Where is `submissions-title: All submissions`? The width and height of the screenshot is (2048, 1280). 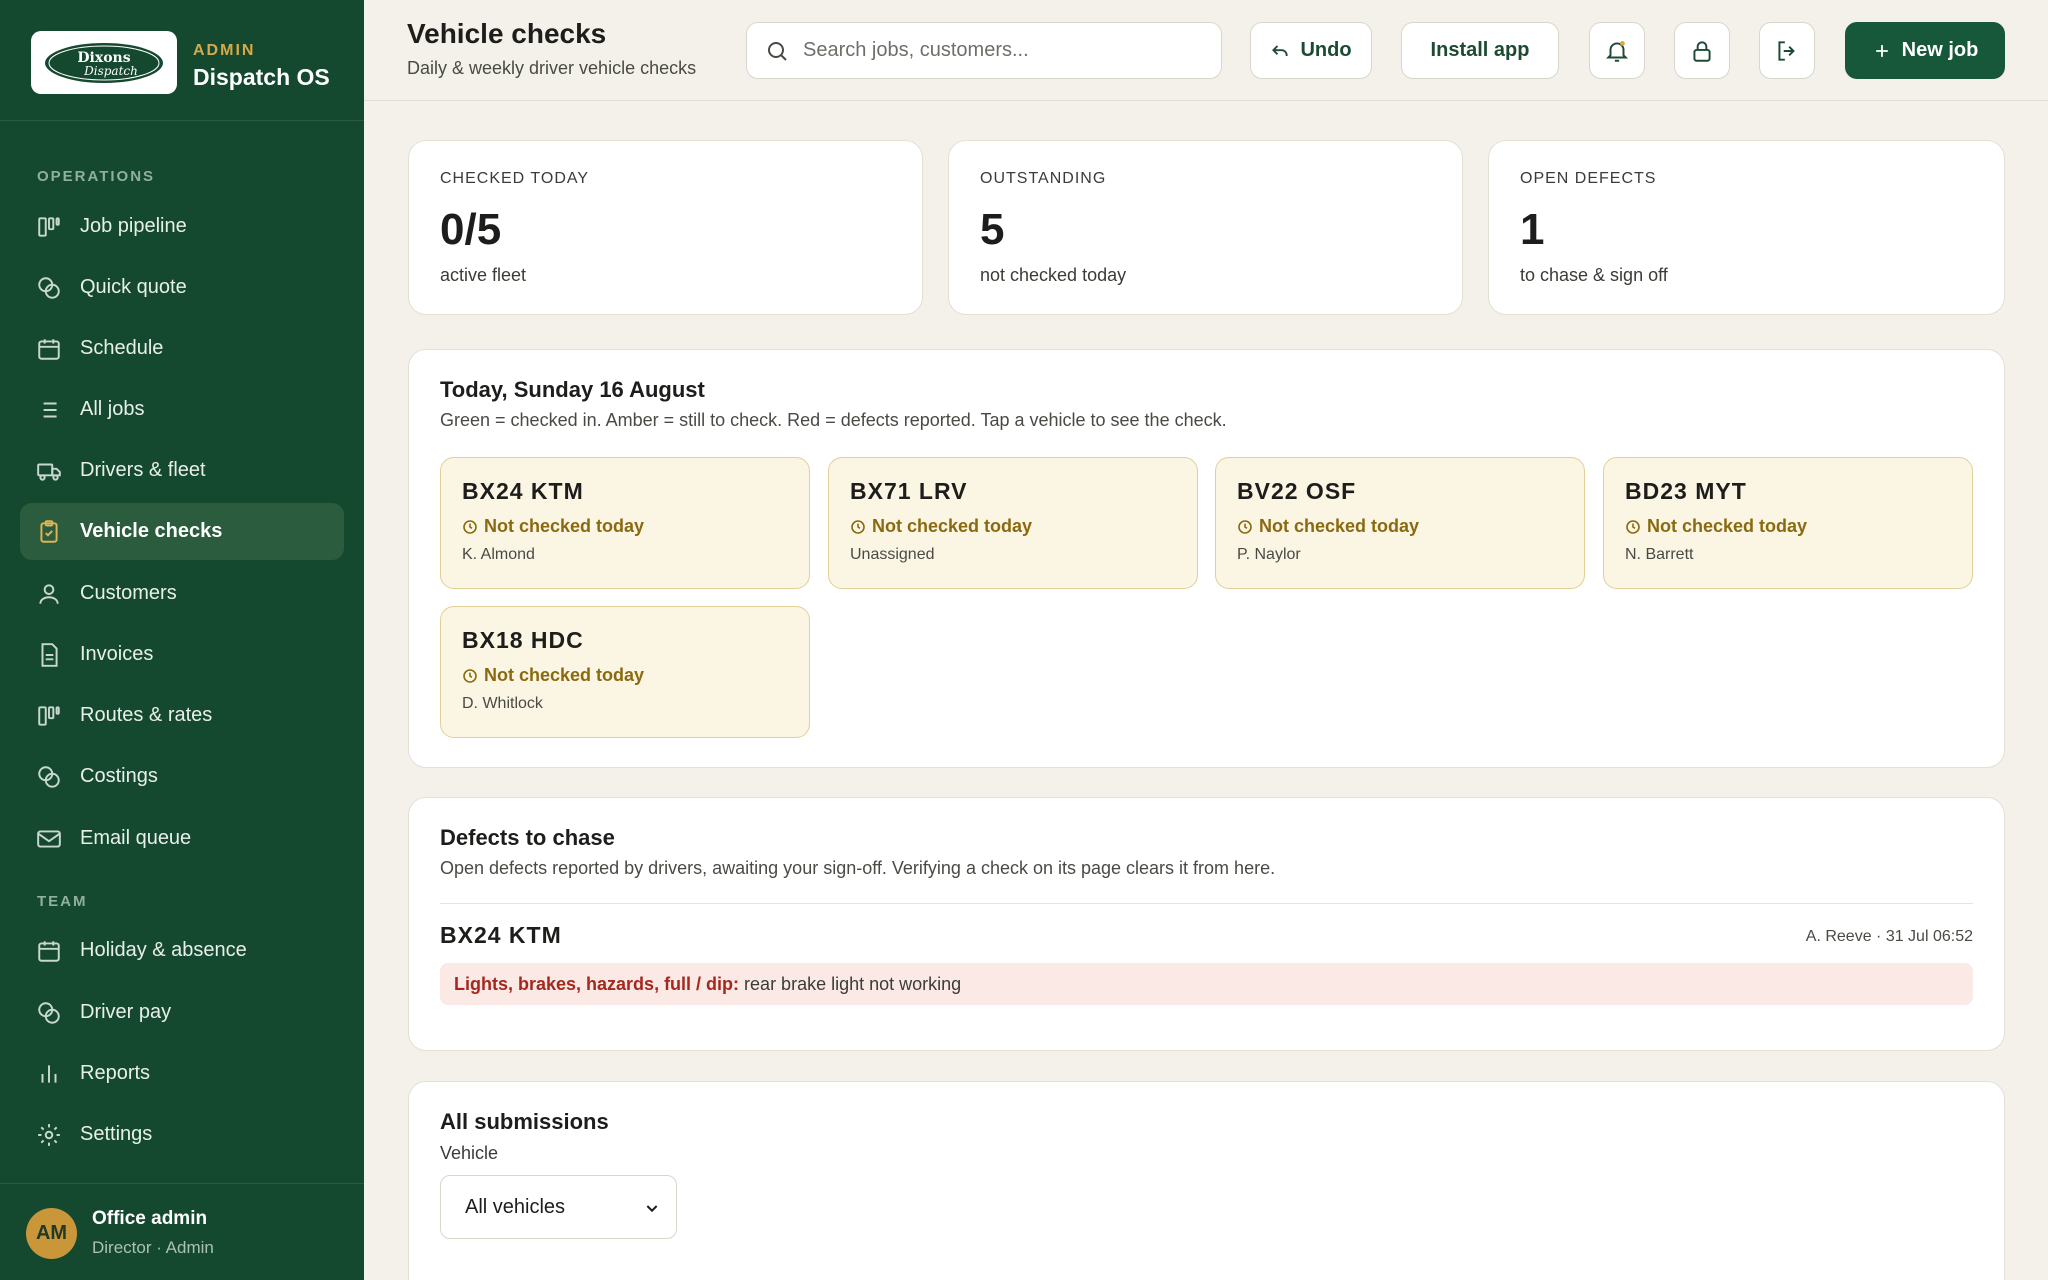
submissions-title: All submissions is located at coordinates (524, 1121).